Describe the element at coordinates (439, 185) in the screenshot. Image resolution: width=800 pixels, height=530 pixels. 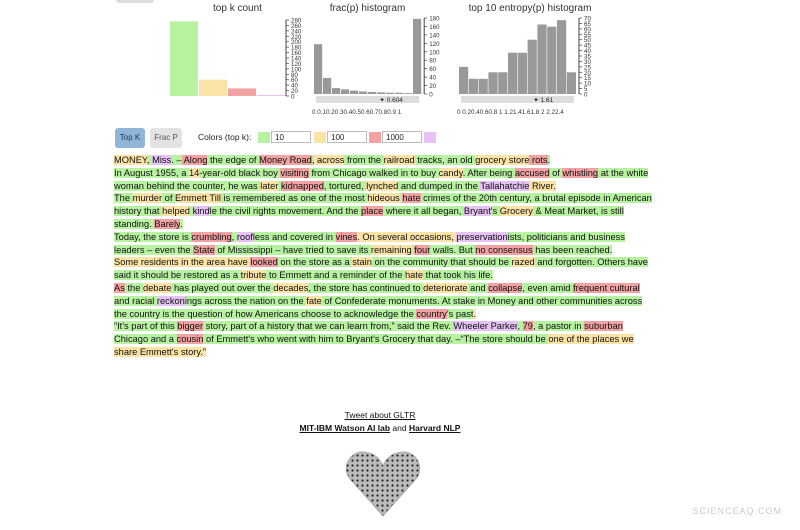
I see `token: and dumped in the` at that location.